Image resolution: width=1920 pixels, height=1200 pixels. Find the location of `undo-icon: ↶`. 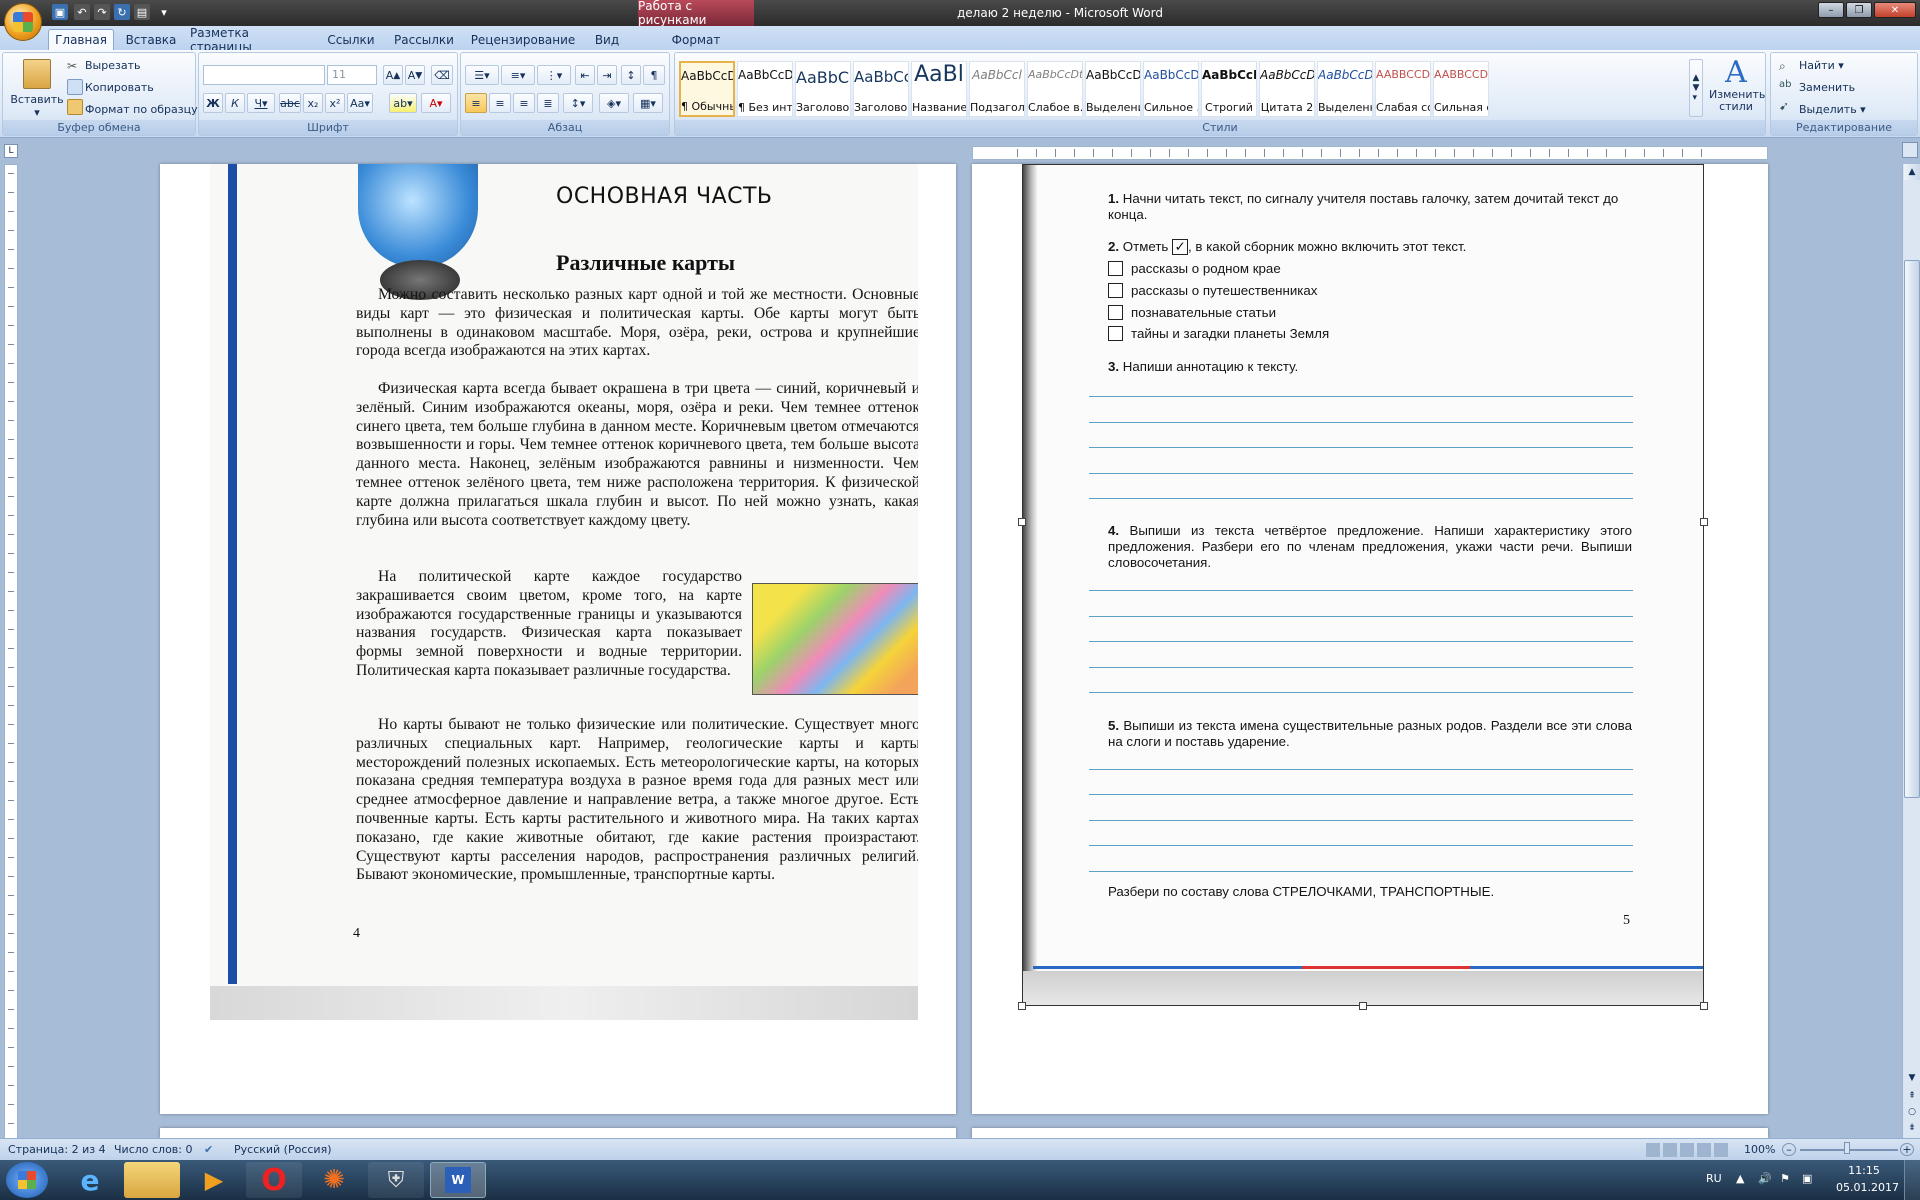

undo-icon: ↶ is located at coordinates (82, 12).